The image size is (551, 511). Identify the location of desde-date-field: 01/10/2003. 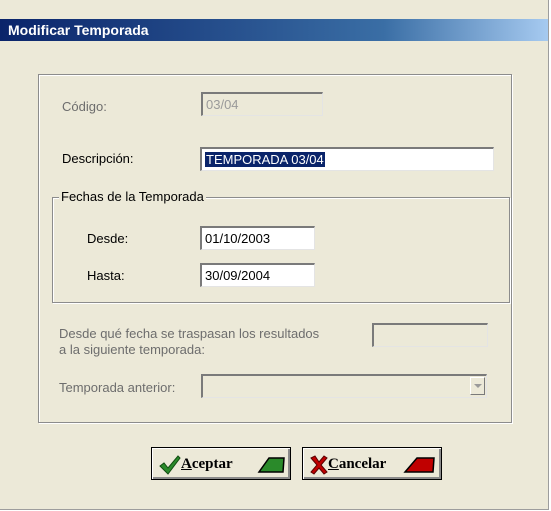
(257, 238).